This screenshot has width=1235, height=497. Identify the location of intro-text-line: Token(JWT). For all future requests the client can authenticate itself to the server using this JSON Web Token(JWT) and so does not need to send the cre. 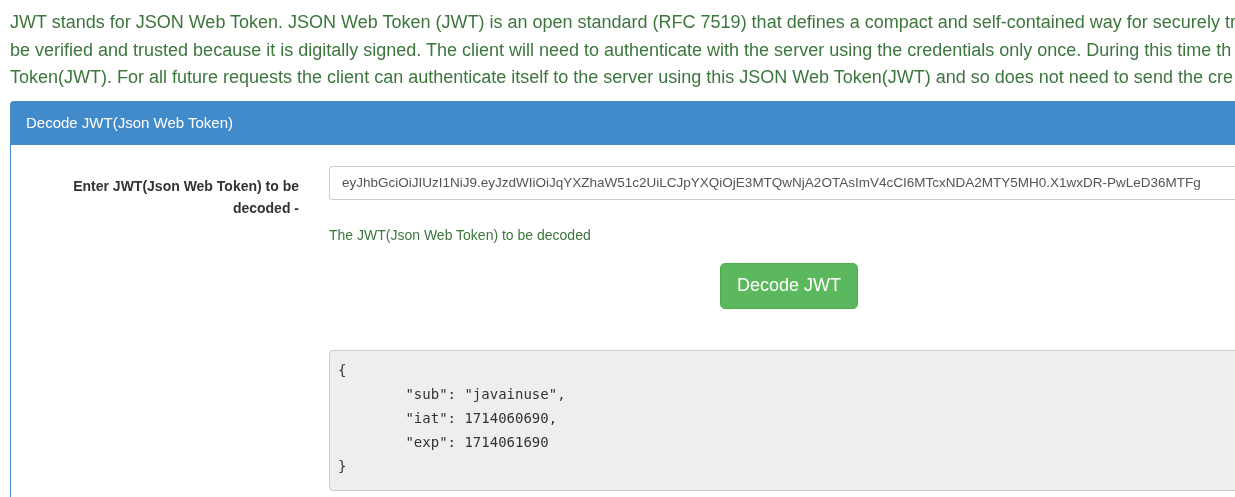
(621, 77).